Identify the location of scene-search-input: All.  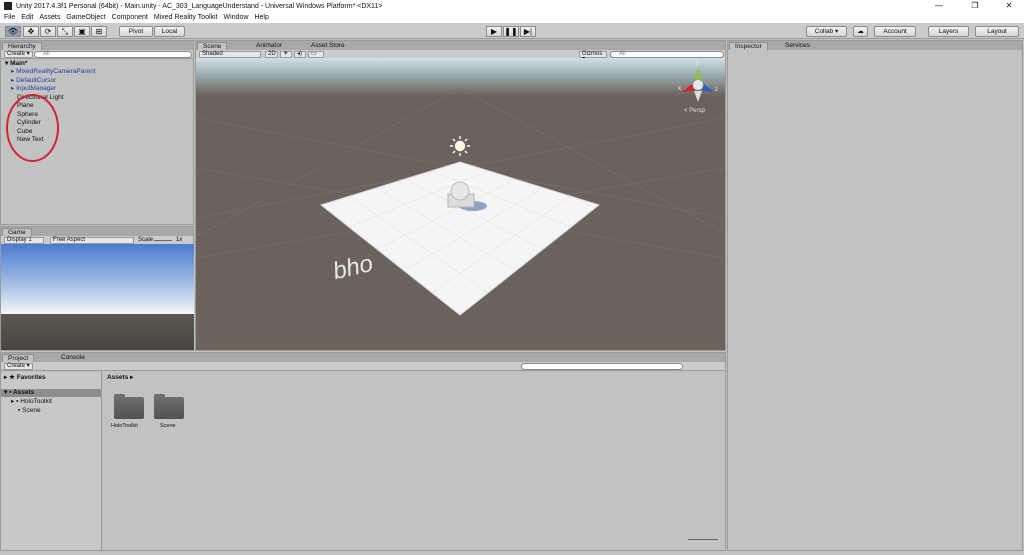
(667, 54).